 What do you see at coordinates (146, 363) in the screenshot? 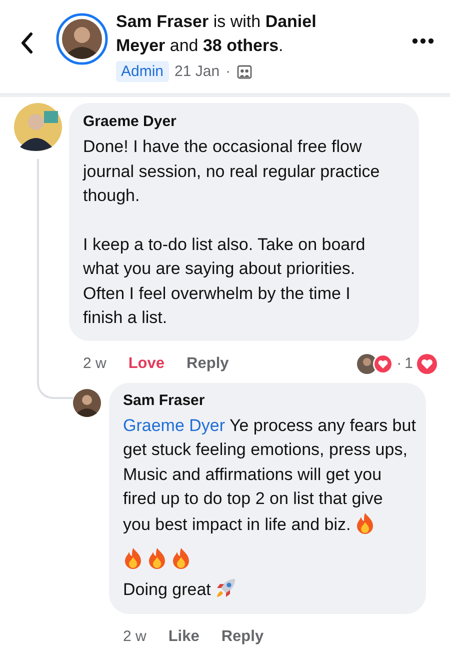
I see `action-link: Love` at bounding box center [146, 363].